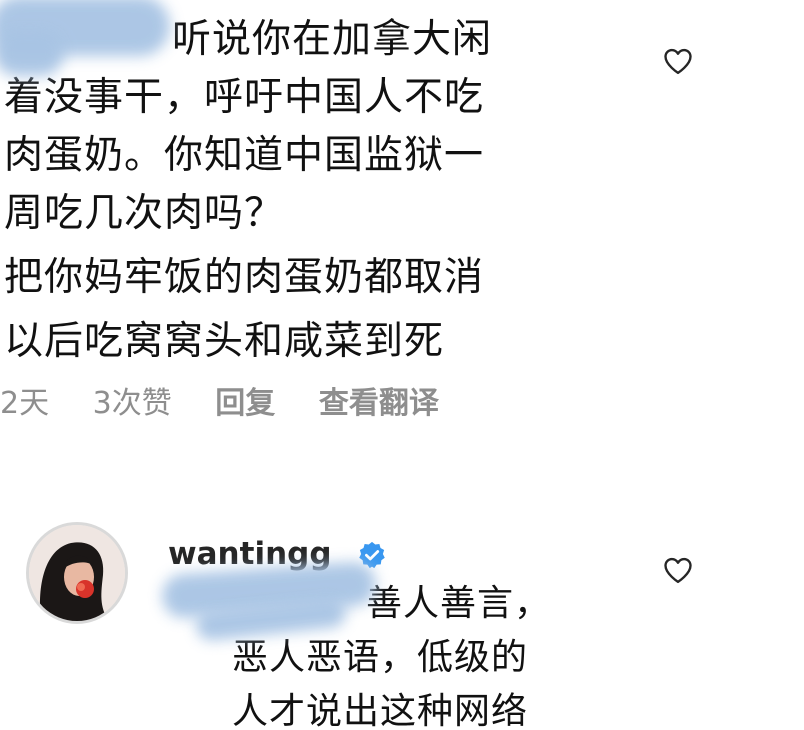 This screenshot has height=730, width=804. Describe the element at coordinates (244, 97) in the screenshot. I see `comment-1-line-2: 着没事干，呼吁中国人不吃` at that location.